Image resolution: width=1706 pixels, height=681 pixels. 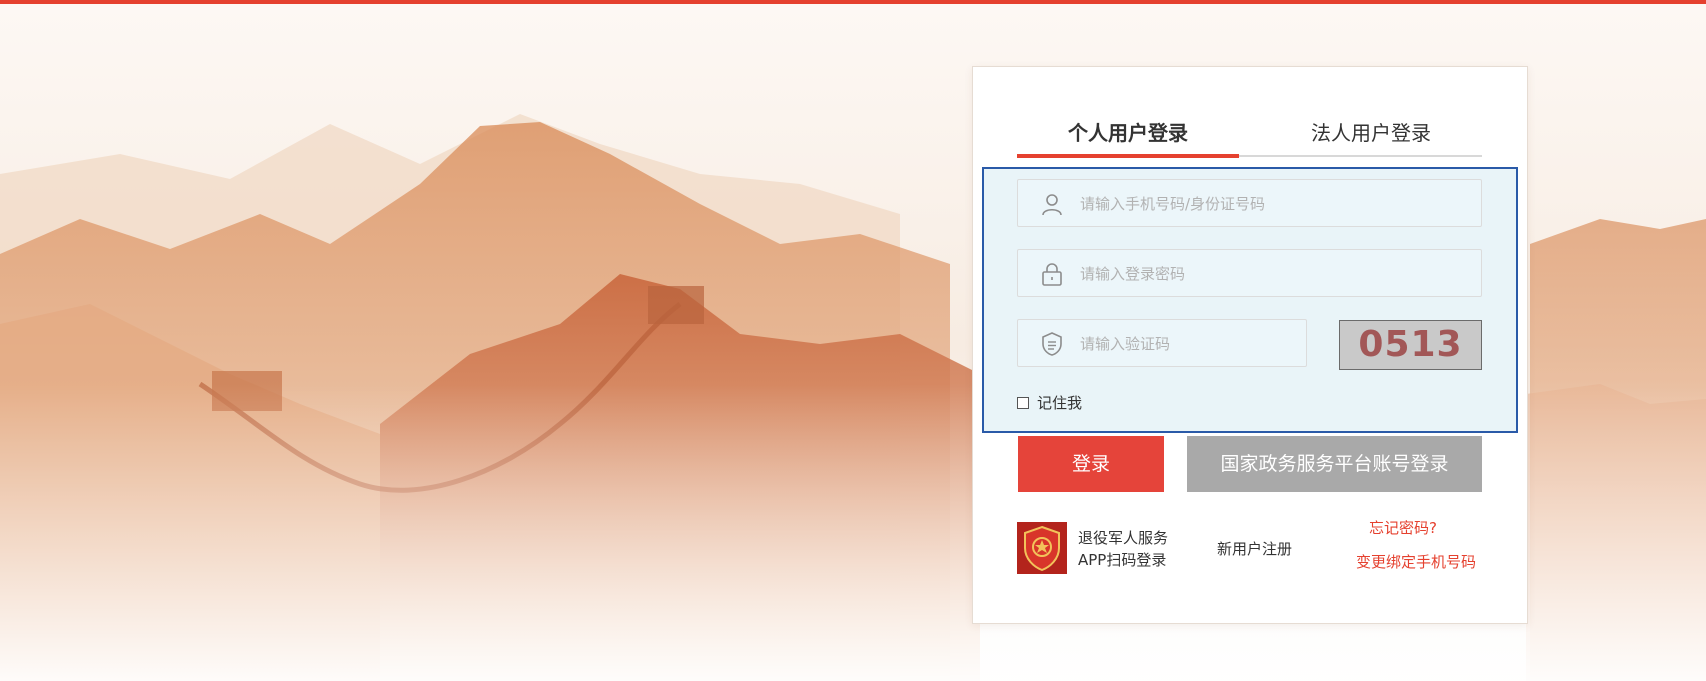 I want to click on tab-corporate-label: 法人用户登录, so click(x=1371, y=133).